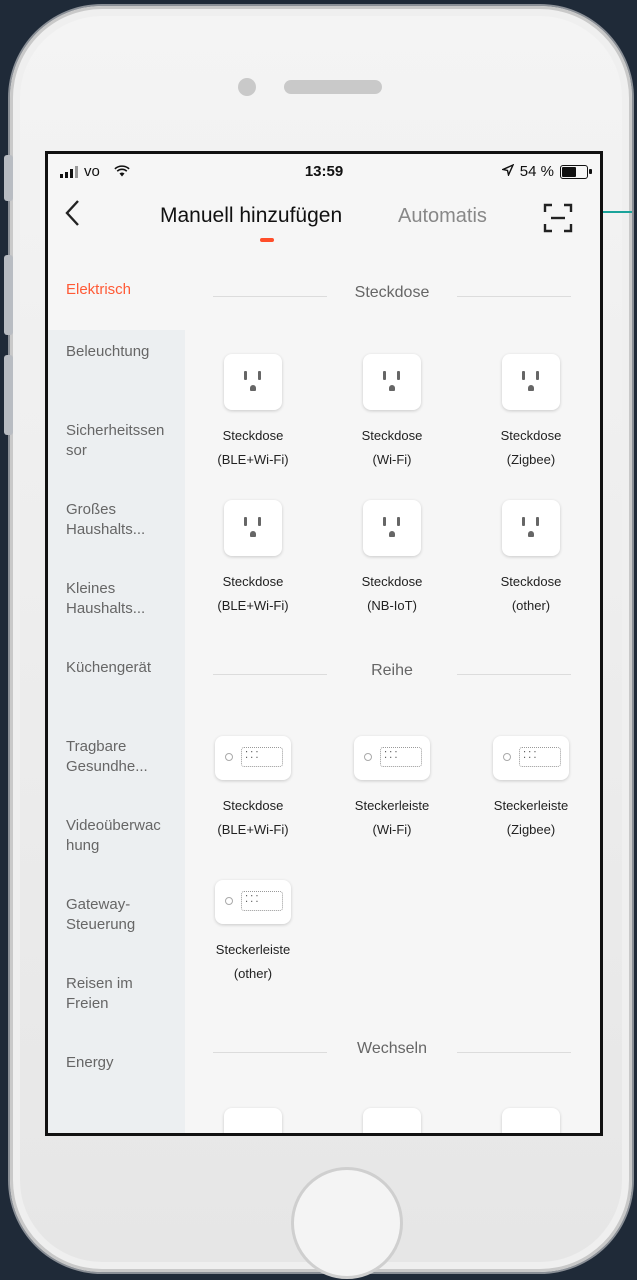 The width and height of the screenshot is (637, 1280). I want to click on tab-automatic: Automatis, so click(448, 216).